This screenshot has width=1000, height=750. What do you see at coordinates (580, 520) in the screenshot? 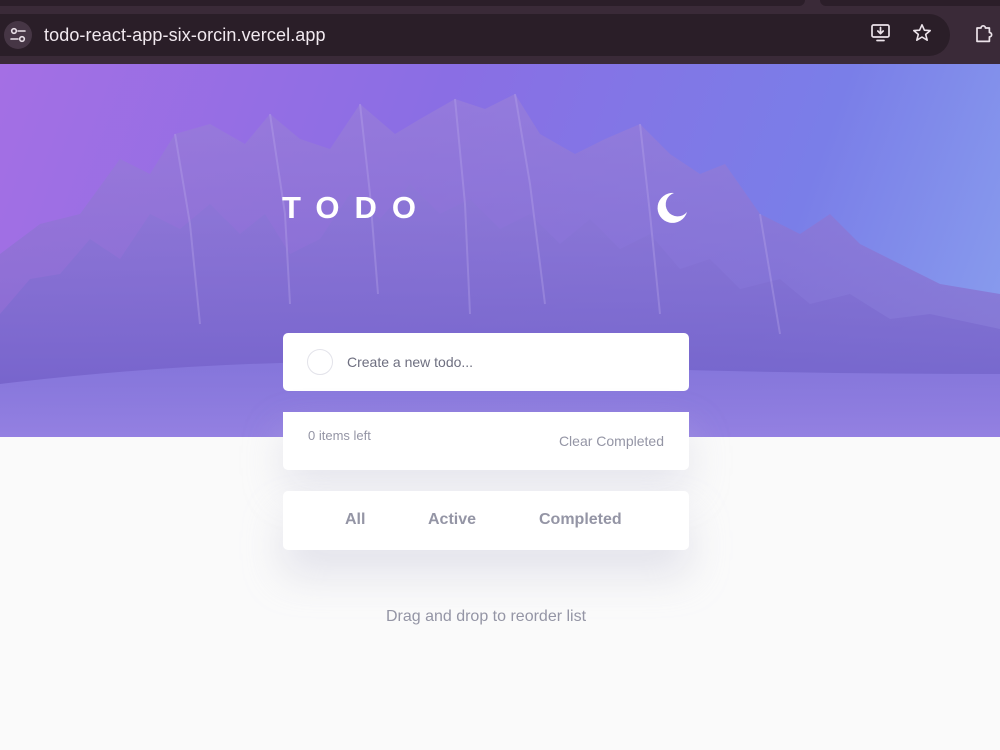
I see `filter-completed: Completed` at bounding box center [580, 520].